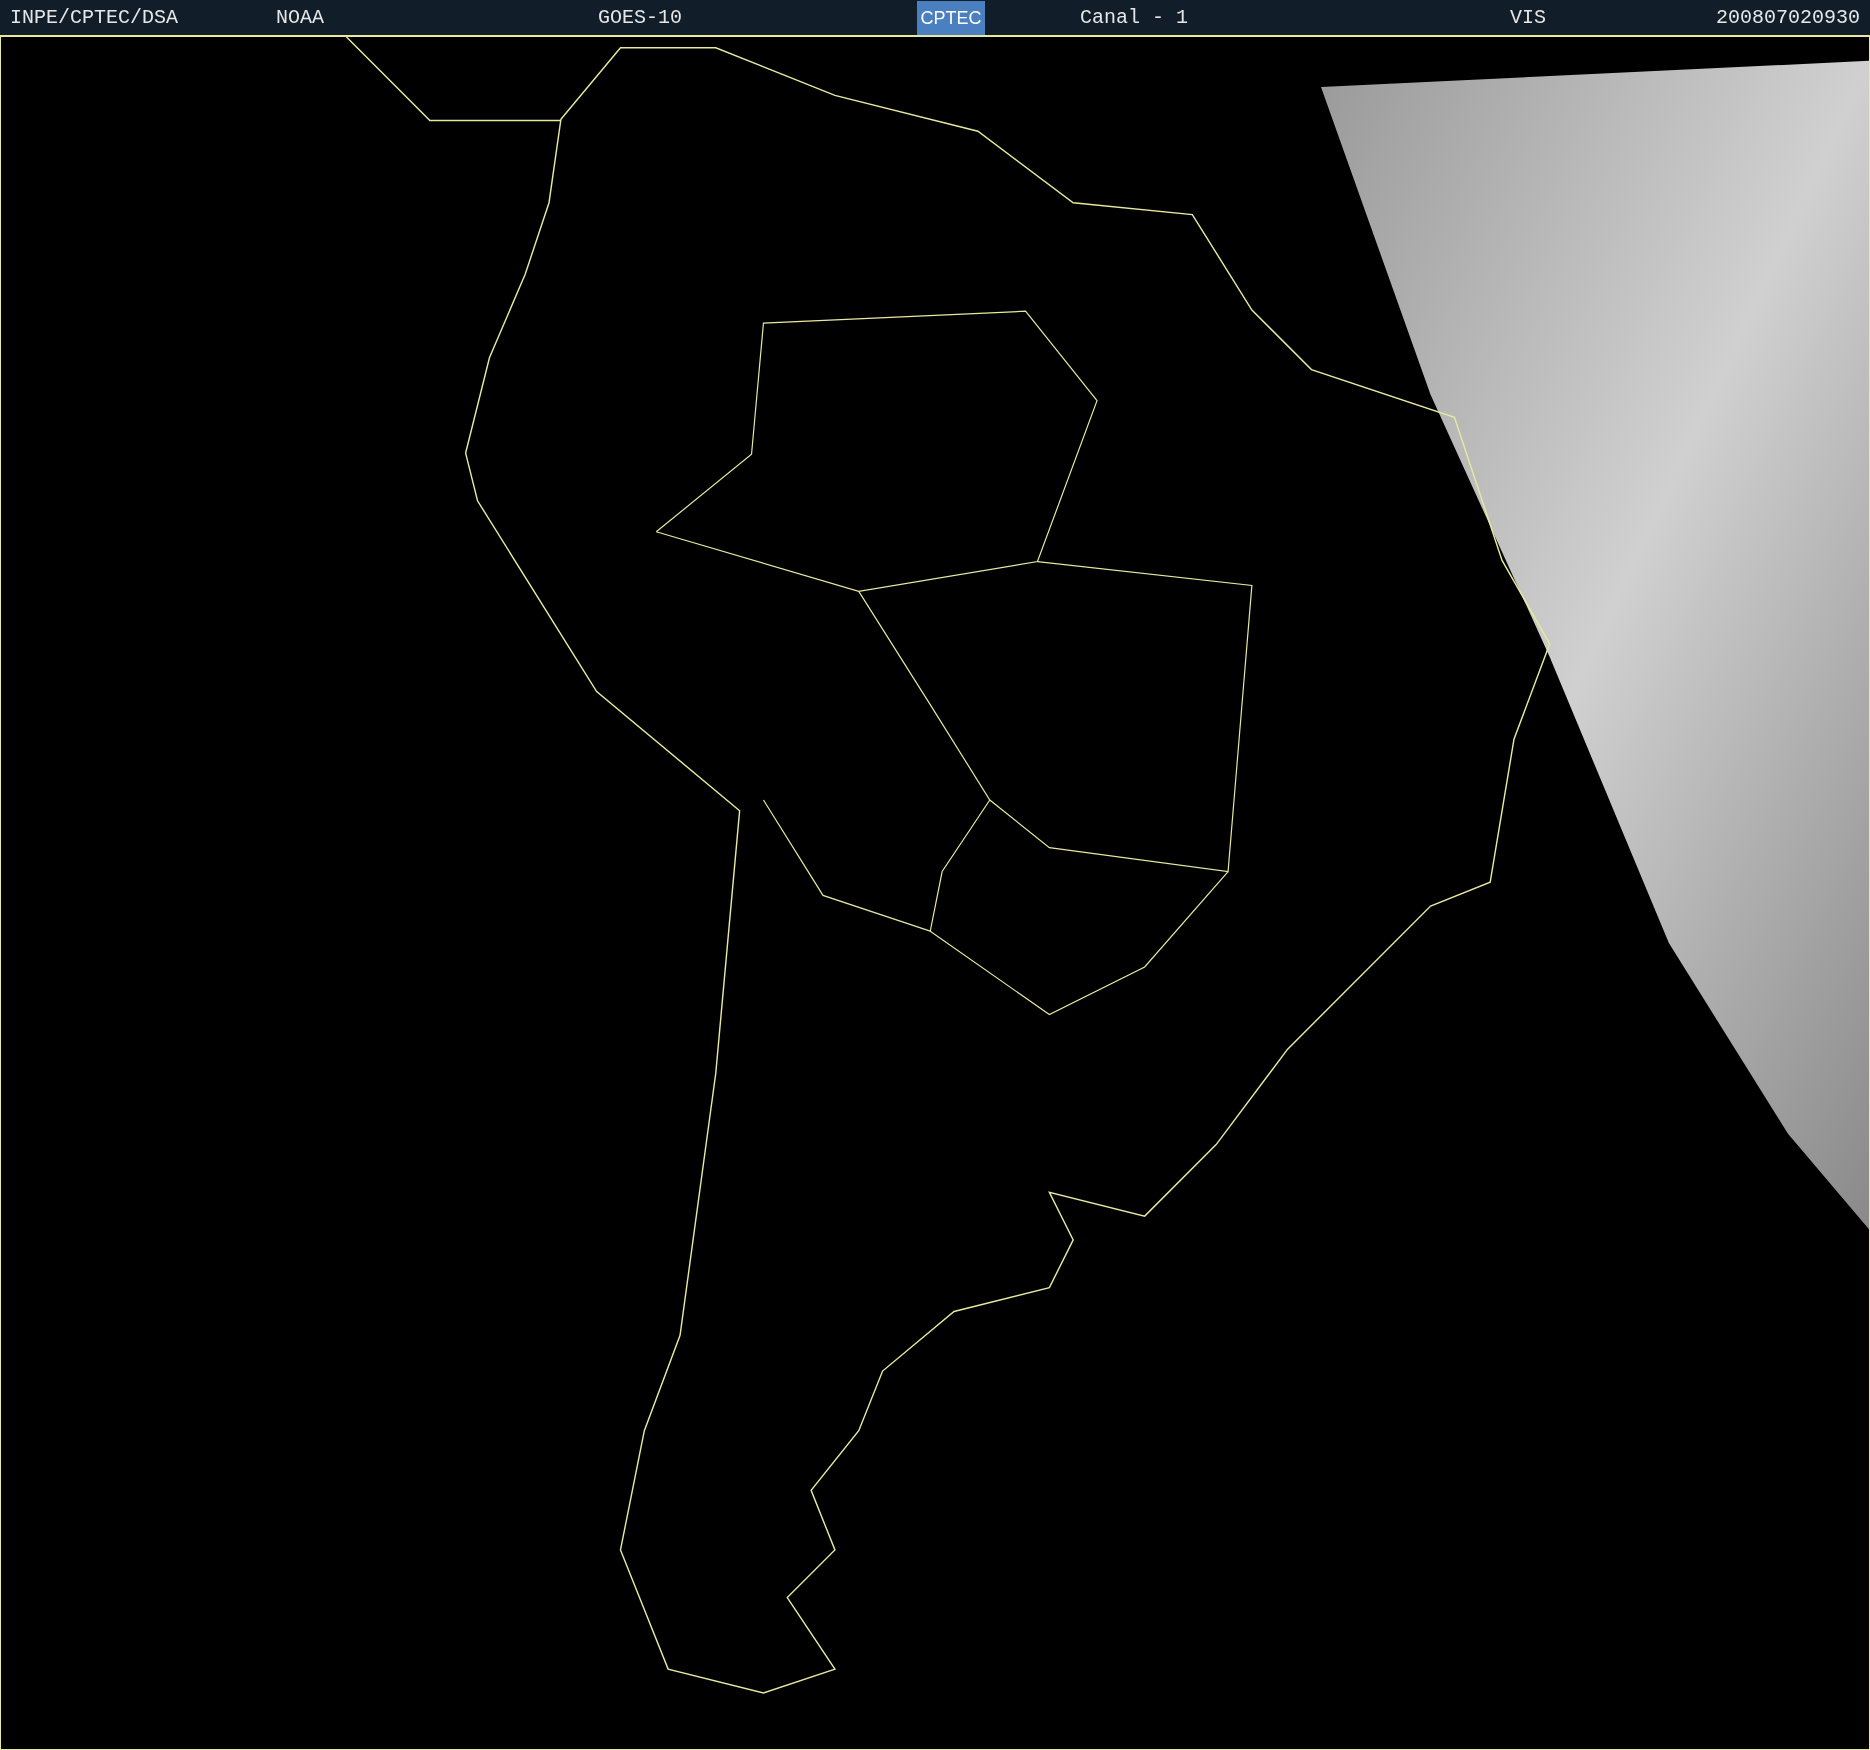  I want to click on timestamp-label: 200807020930, so click(1787, 17).